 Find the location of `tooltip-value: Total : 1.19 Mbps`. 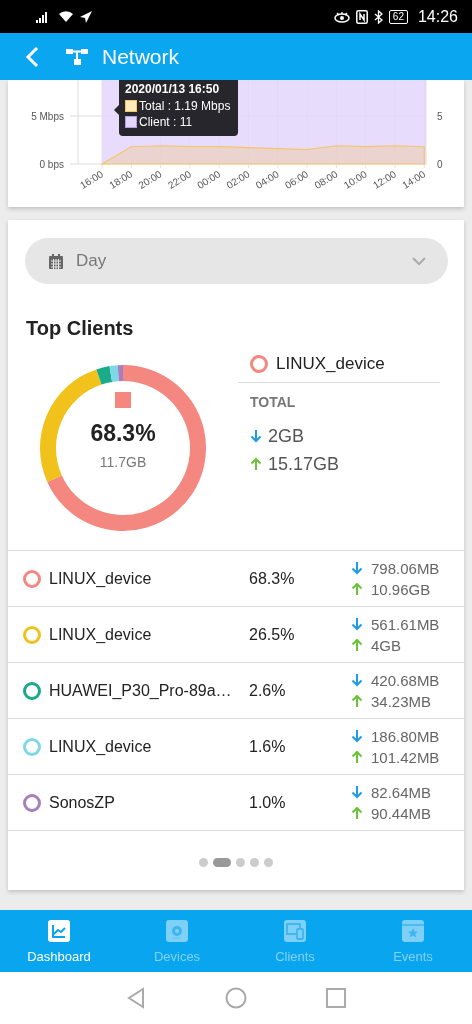

tooltip-value: Total : 1.19 Mbps is located at coordinates (185, 106).